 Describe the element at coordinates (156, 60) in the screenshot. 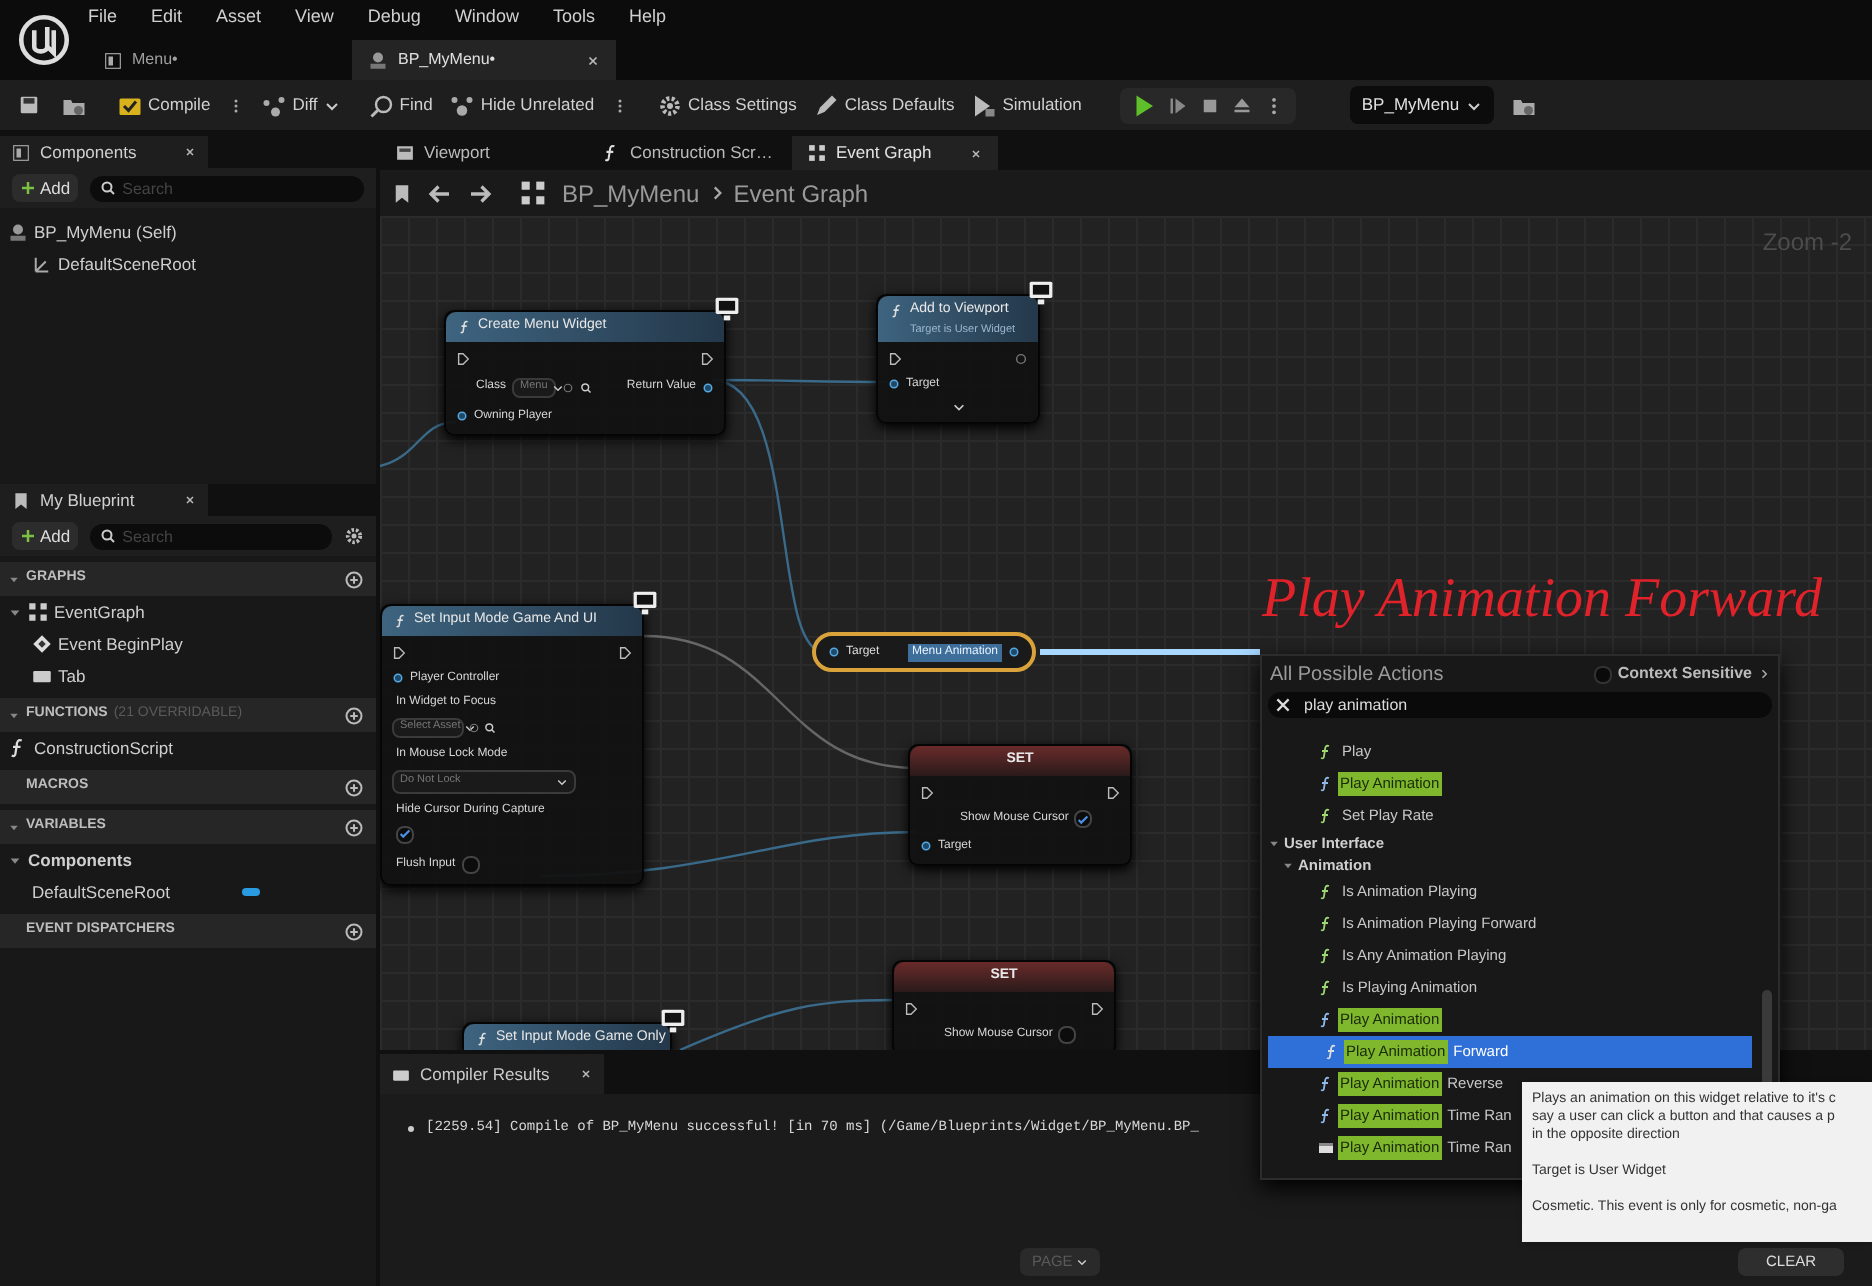

I see `tab-label: Menu•` at that location.